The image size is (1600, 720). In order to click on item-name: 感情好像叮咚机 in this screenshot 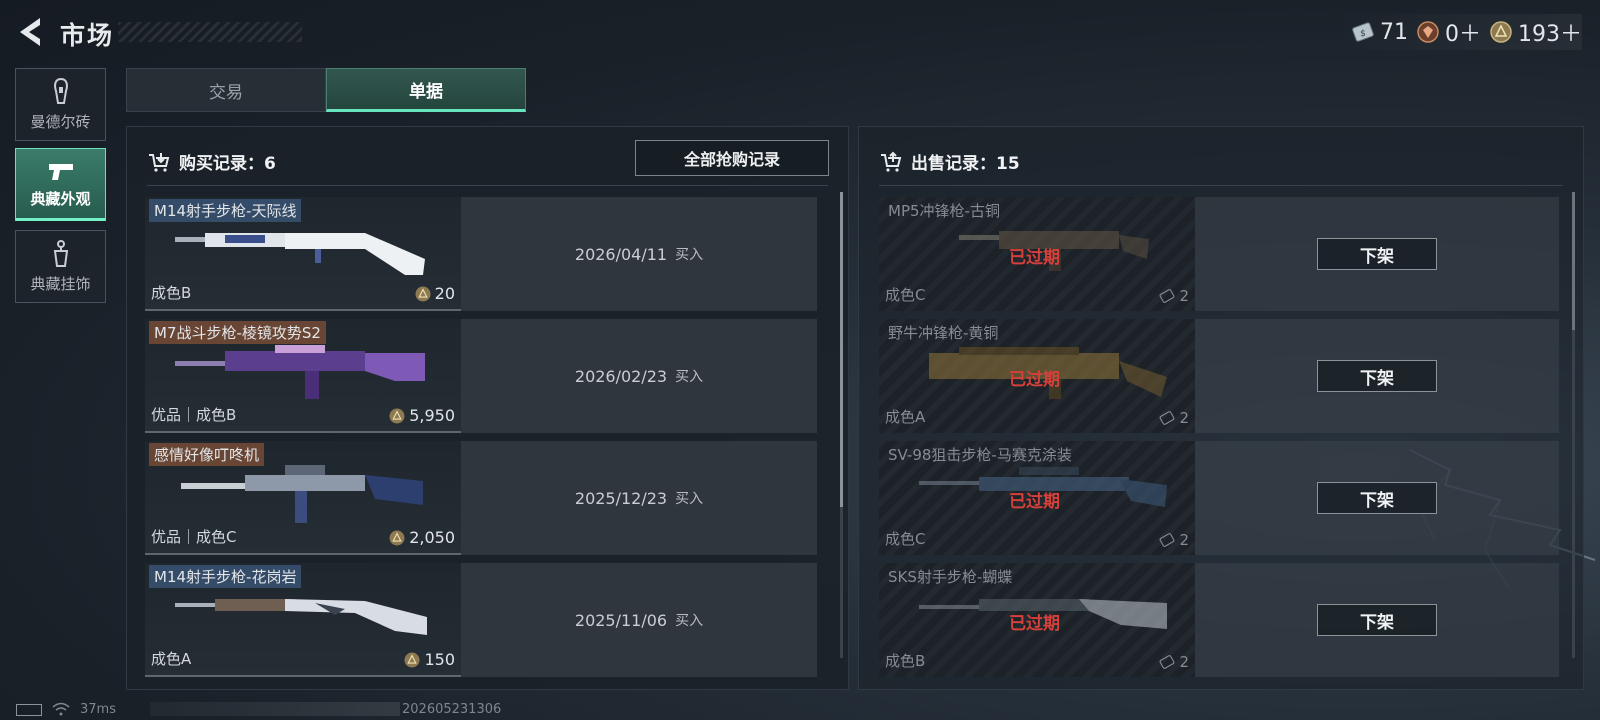, I will do `click(207, 454)`.